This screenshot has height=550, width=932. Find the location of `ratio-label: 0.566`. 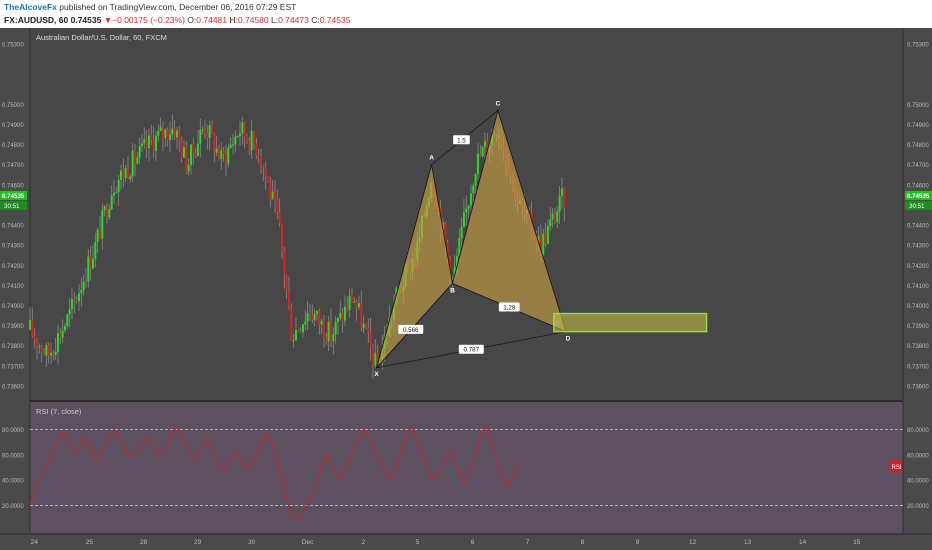

ratio-label: 0.566 is located at coordinates (411, 330).